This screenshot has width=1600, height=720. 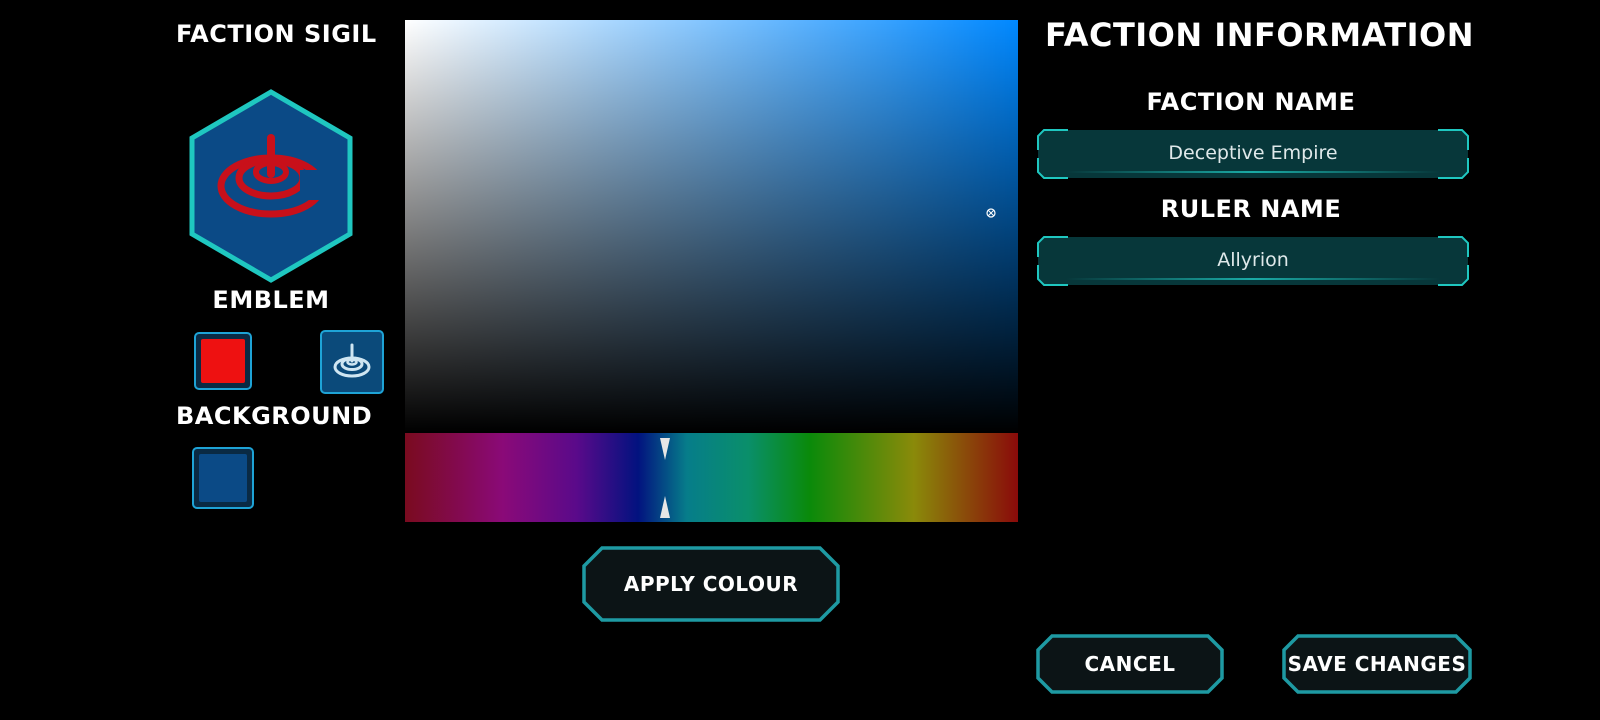 I want to click on background-color-swatch, so click(x=223, y=478).